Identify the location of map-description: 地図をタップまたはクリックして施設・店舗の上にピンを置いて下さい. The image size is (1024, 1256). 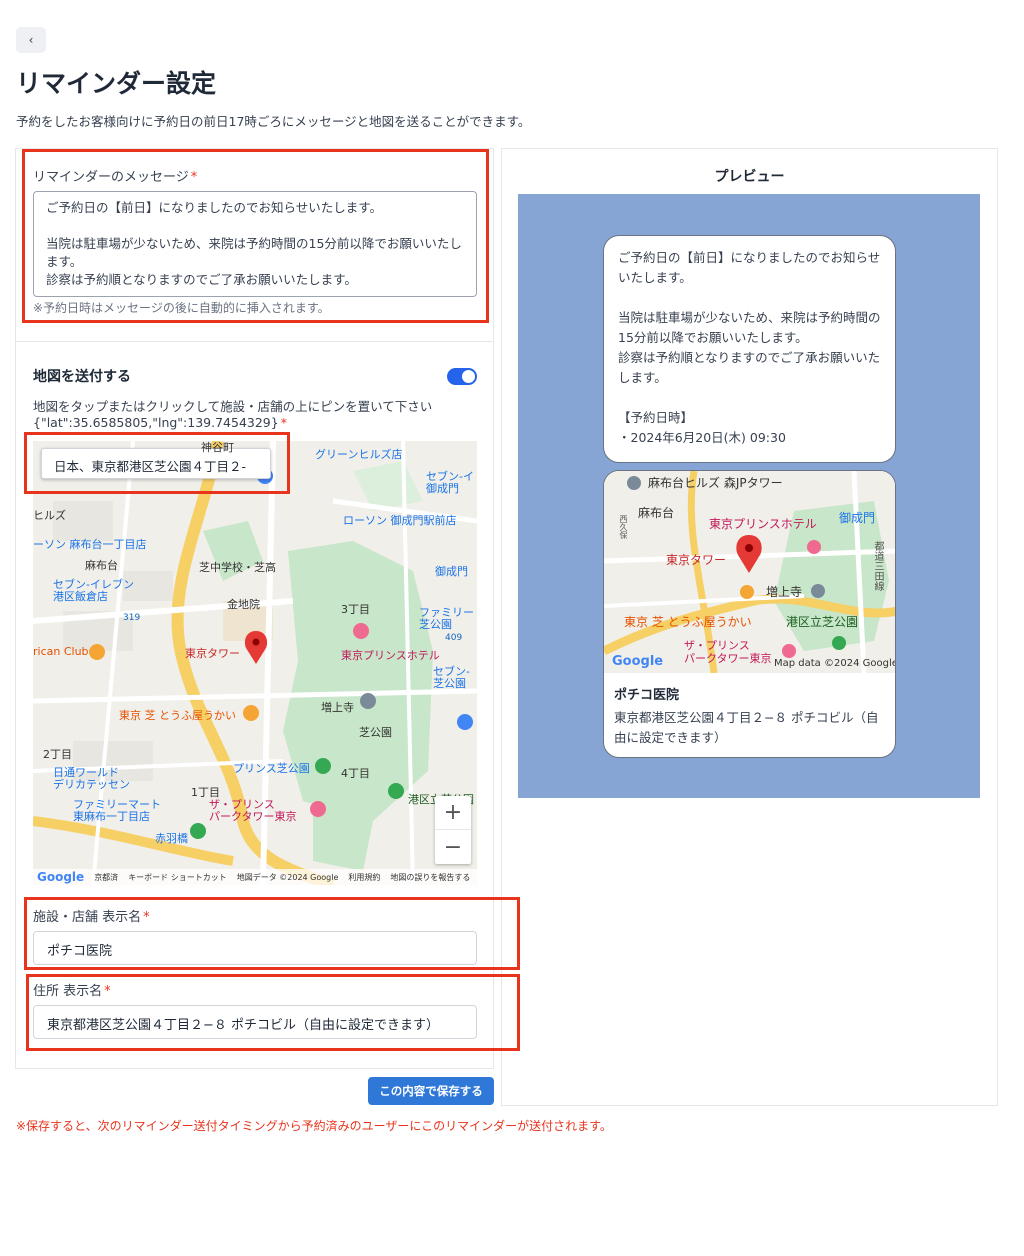
(233, 406).